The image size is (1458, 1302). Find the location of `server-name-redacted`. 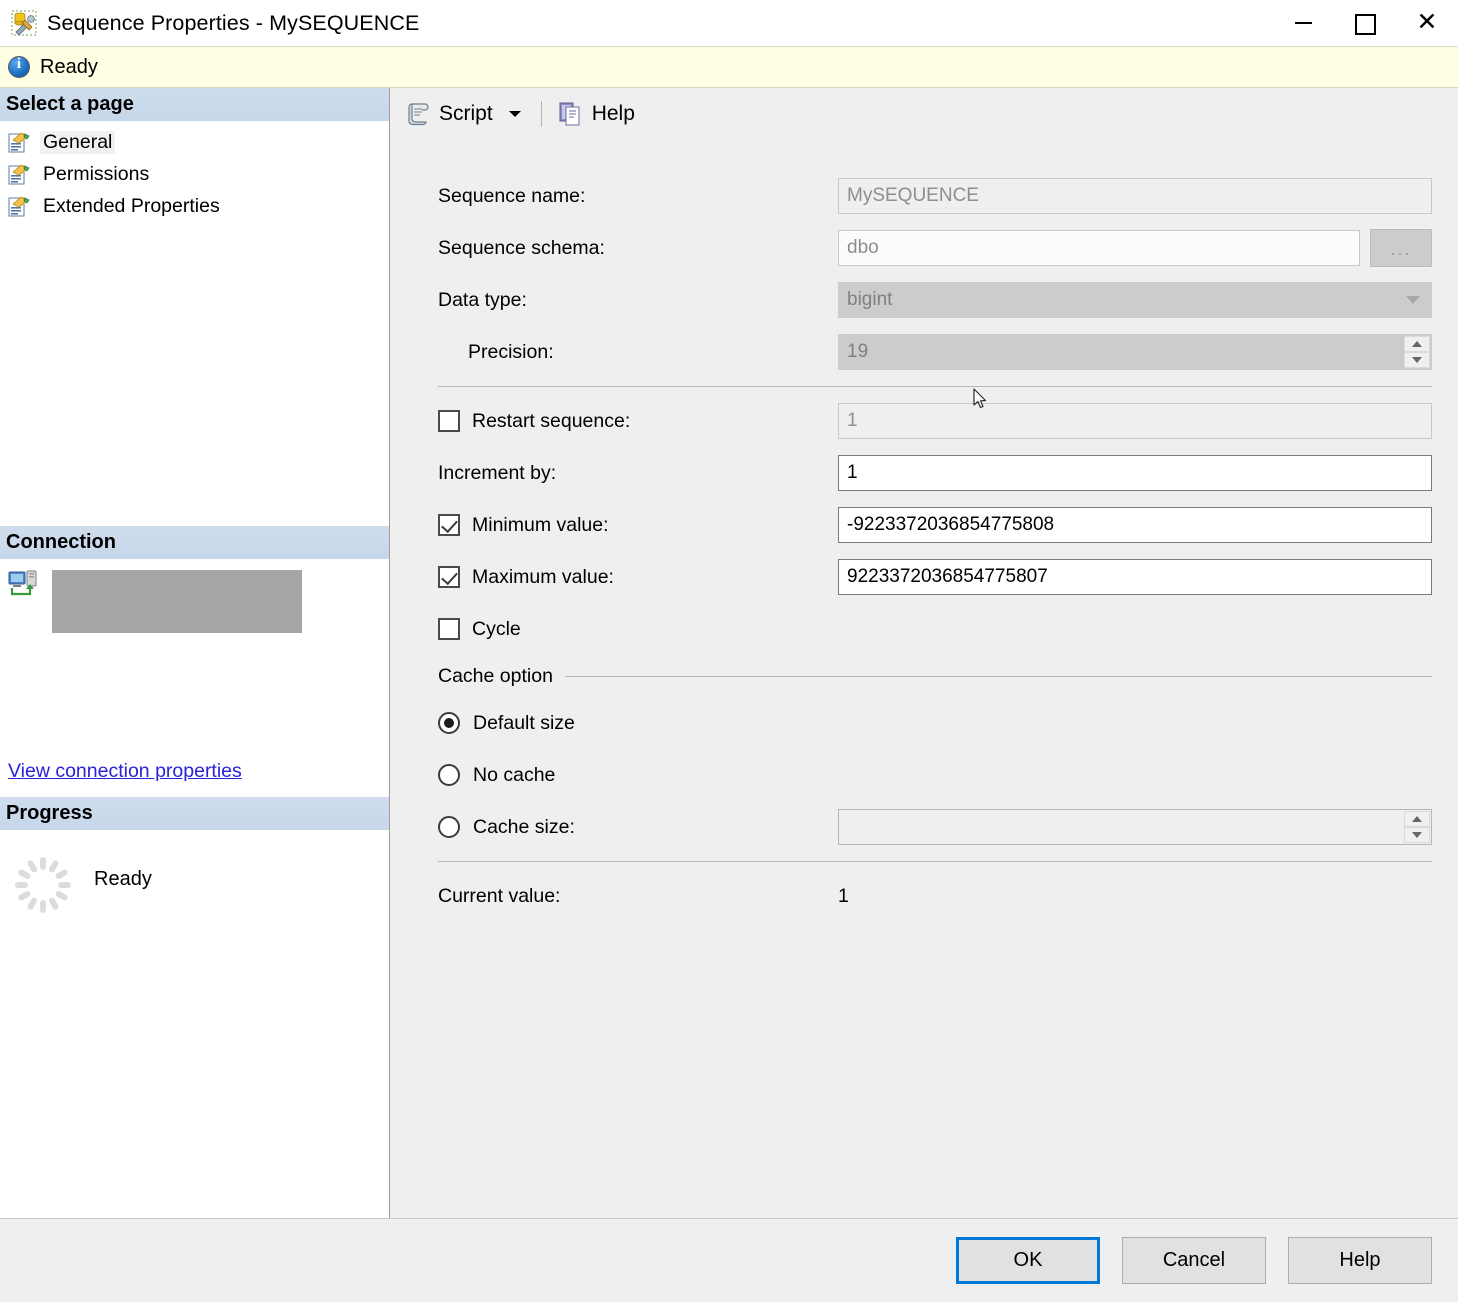

server-name-redacted is located at coordinates (177, 601).